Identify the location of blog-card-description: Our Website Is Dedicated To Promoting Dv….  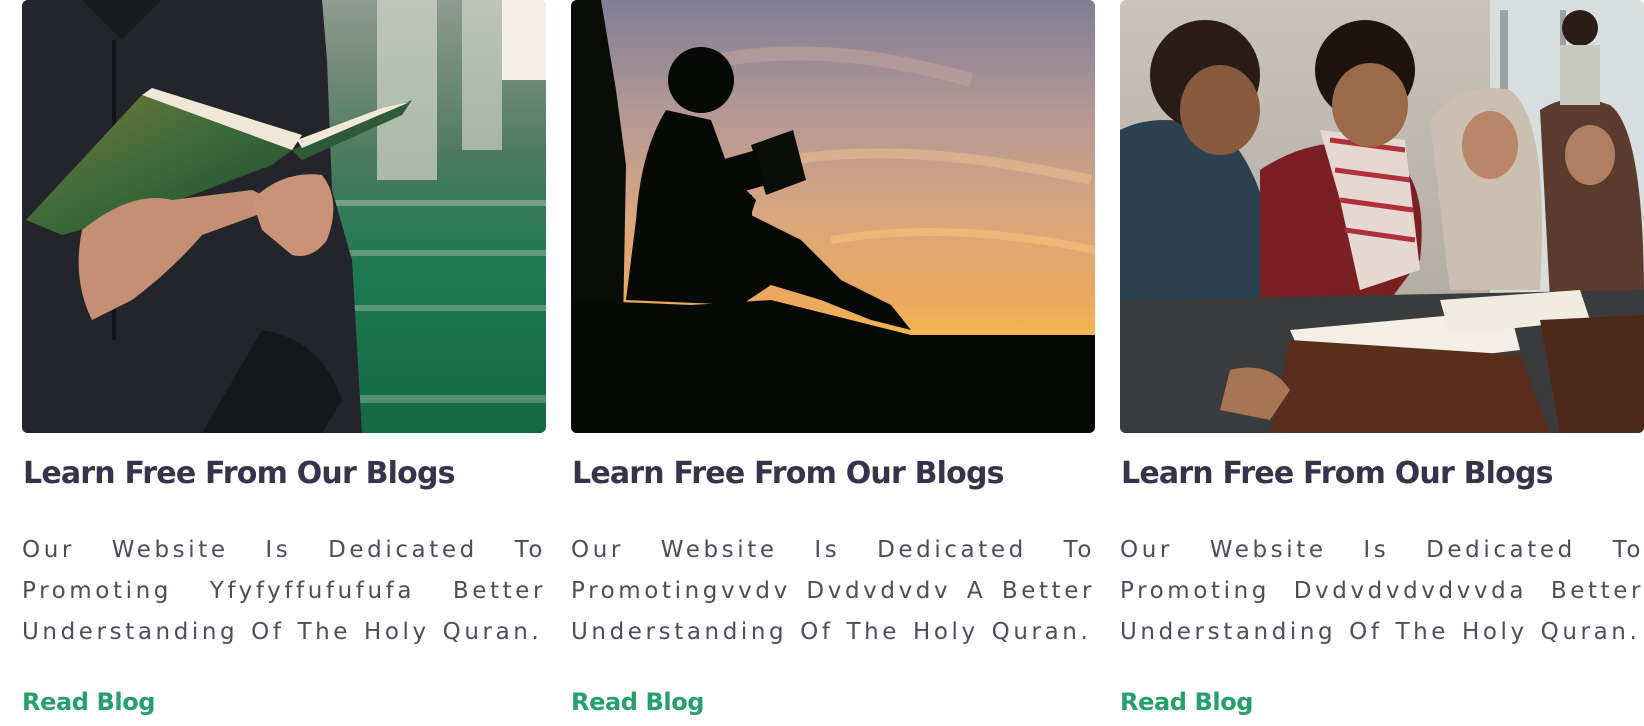
(1382, 591).